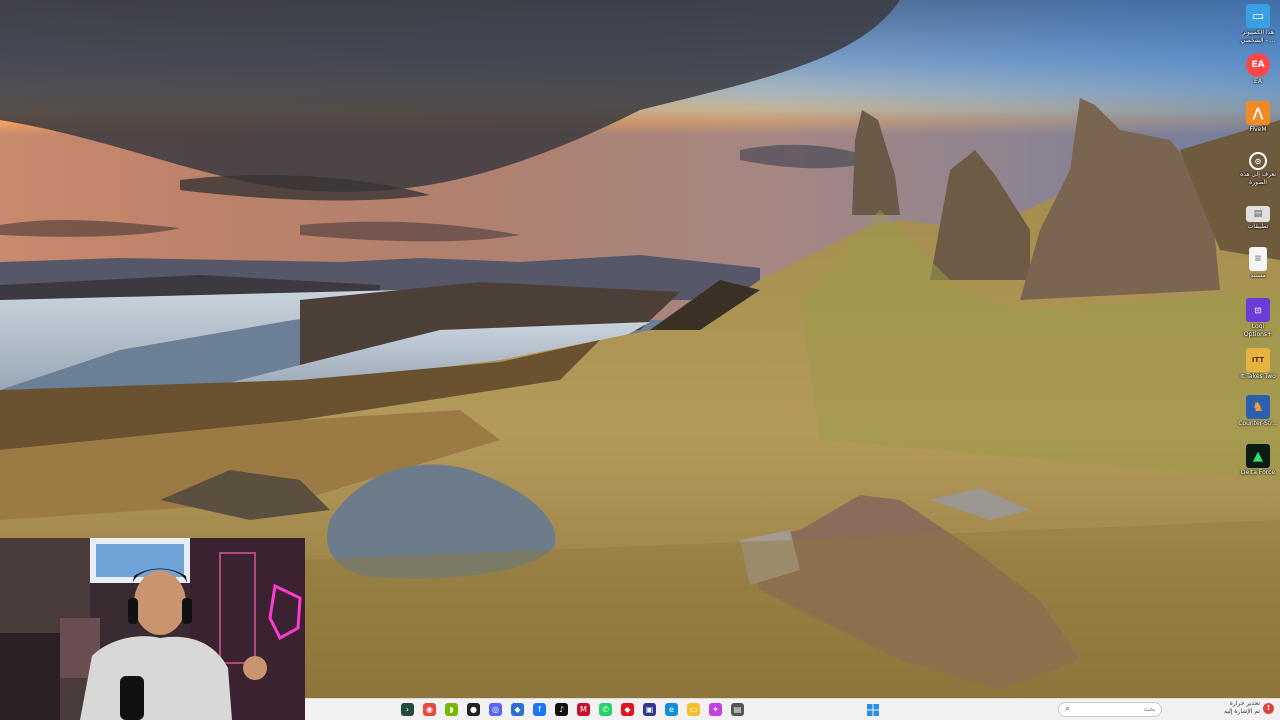 The width and height of the screenshot is (1280, 720). I want to click on desktop-icon-document: ≡ مستند, so click(1258, 263).